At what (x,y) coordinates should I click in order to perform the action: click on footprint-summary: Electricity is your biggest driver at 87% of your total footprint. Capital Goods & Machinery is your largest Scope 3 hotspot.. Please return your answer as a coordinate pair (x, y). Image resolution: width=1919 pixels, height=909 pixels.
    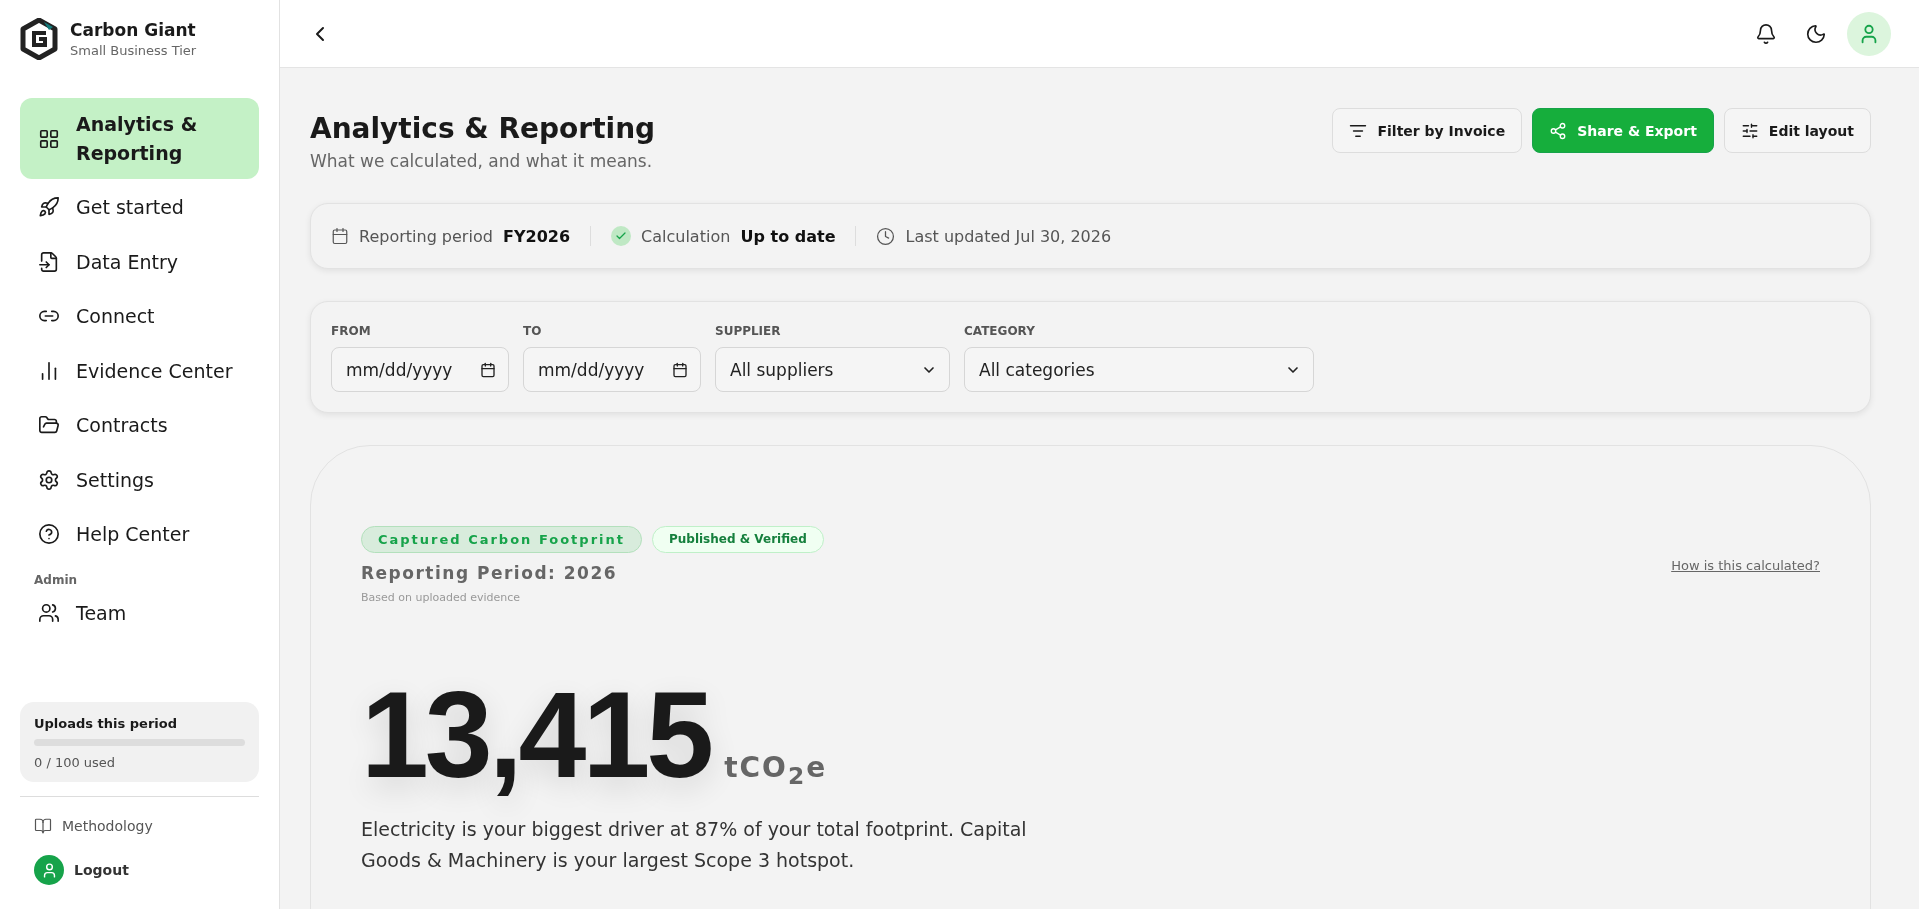
    Looking at the image, I should click on (694, 845).